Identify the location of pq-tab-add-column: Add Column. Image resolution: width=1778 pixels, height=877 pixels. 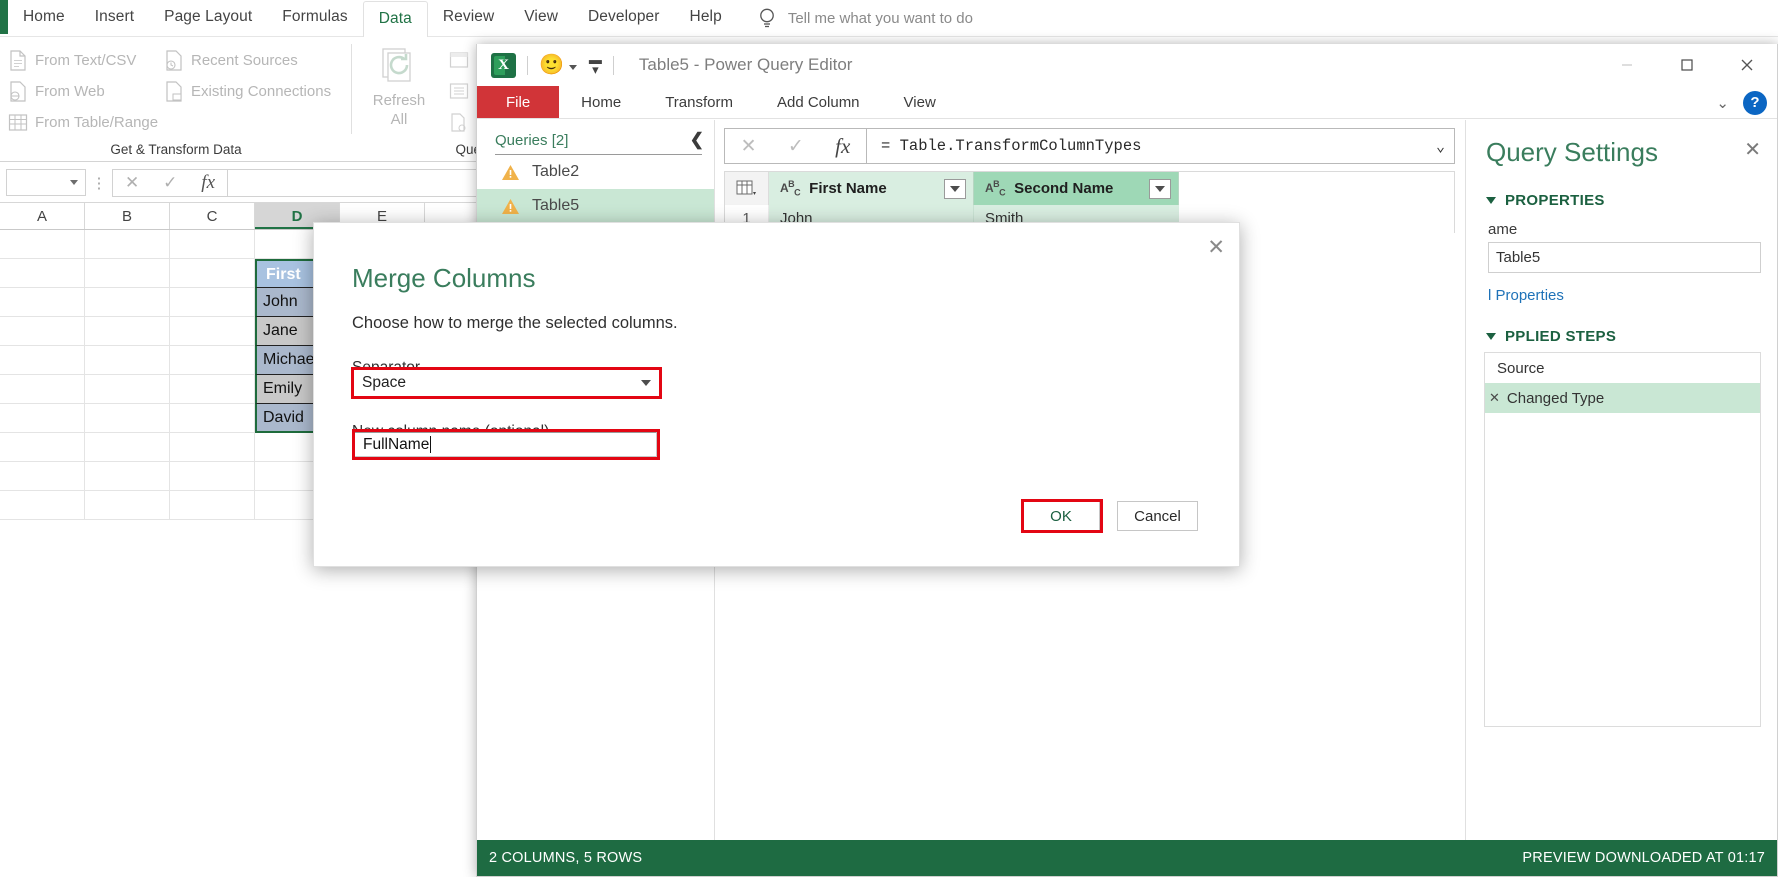
(818, 102).